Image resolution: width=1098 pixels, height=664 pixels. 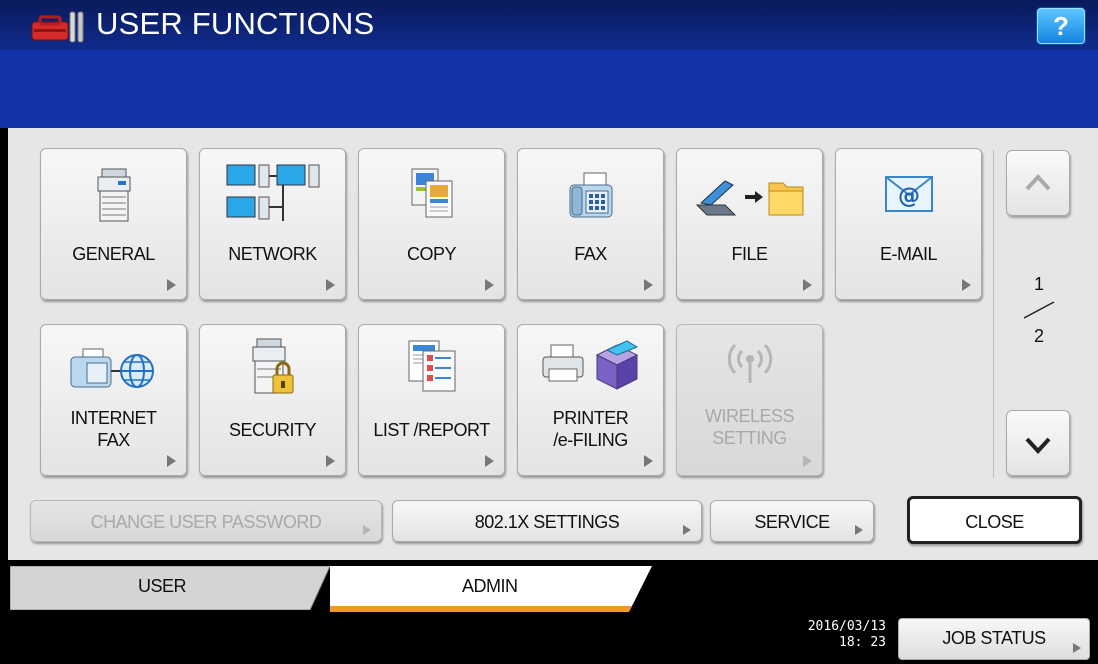 I want to click on slash-divider, so click(x=1039, y=310).